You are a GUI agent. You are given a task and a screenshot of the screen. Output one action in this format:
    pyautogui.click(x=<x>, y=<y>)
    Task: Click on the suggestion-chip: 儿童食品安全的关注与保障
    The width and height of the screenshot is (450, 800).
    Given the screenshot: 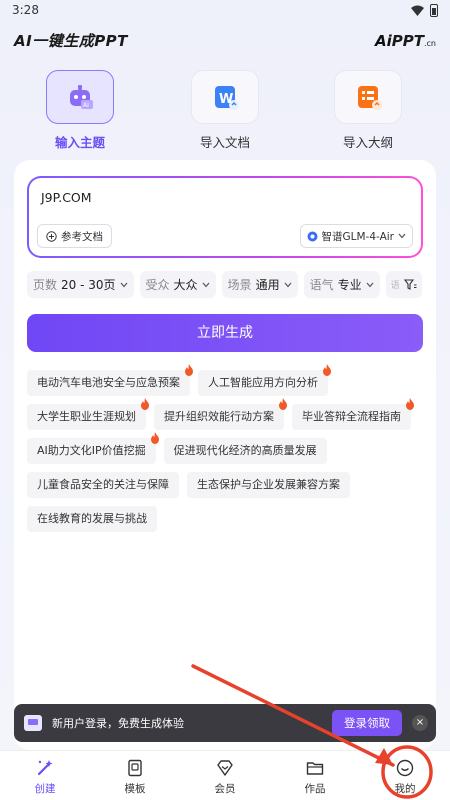 What is the action you would take?
    pyautogui.click(x=103, y=485)
    